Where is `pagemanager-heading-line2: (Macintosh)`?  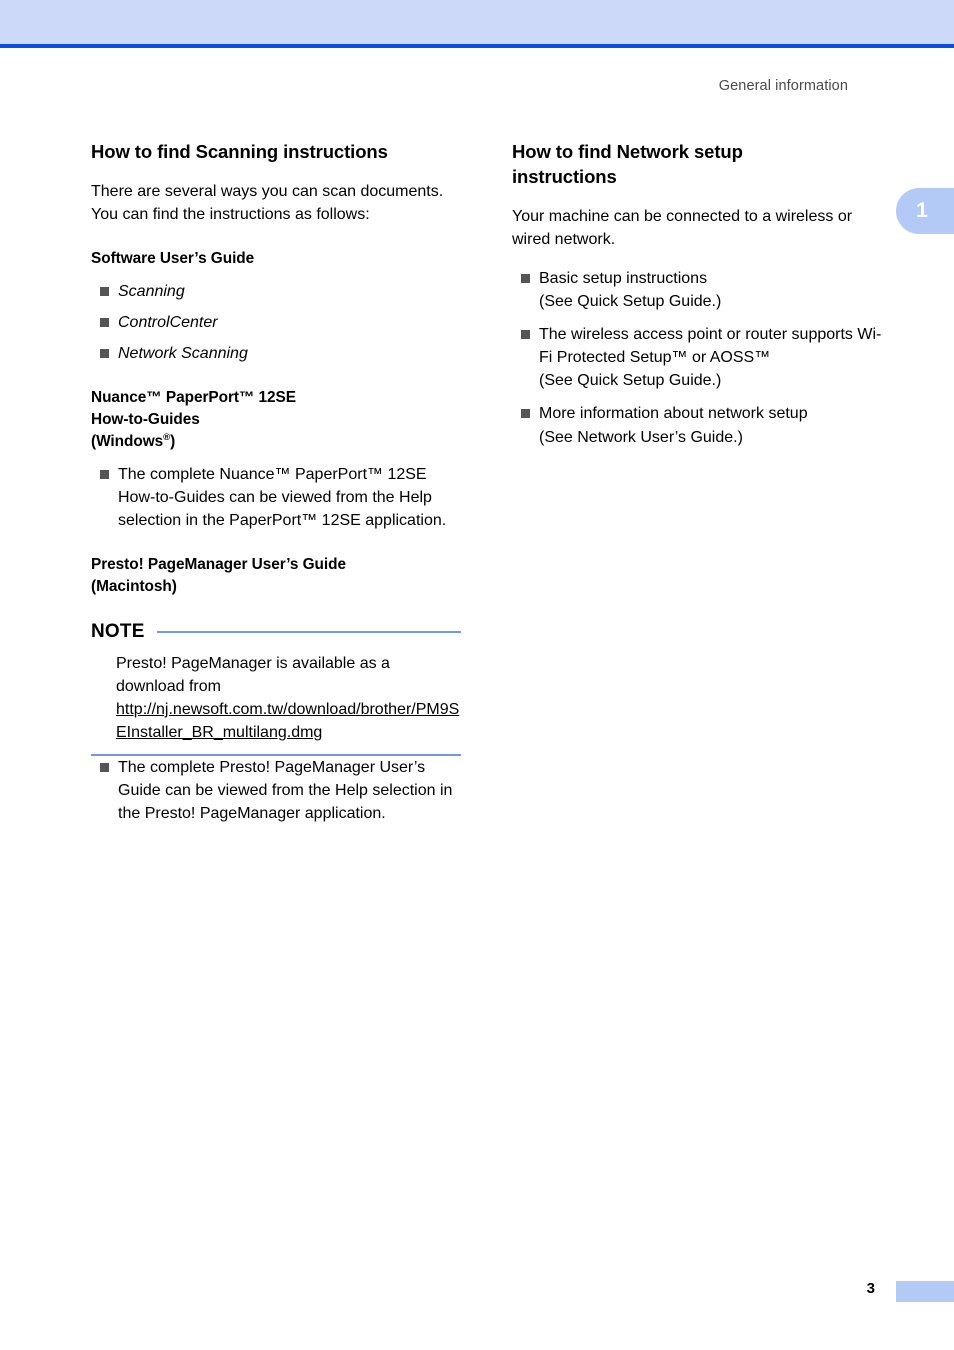
pagemanager-heading-line2: (Macintosh) is located at coordinates (134, 587).